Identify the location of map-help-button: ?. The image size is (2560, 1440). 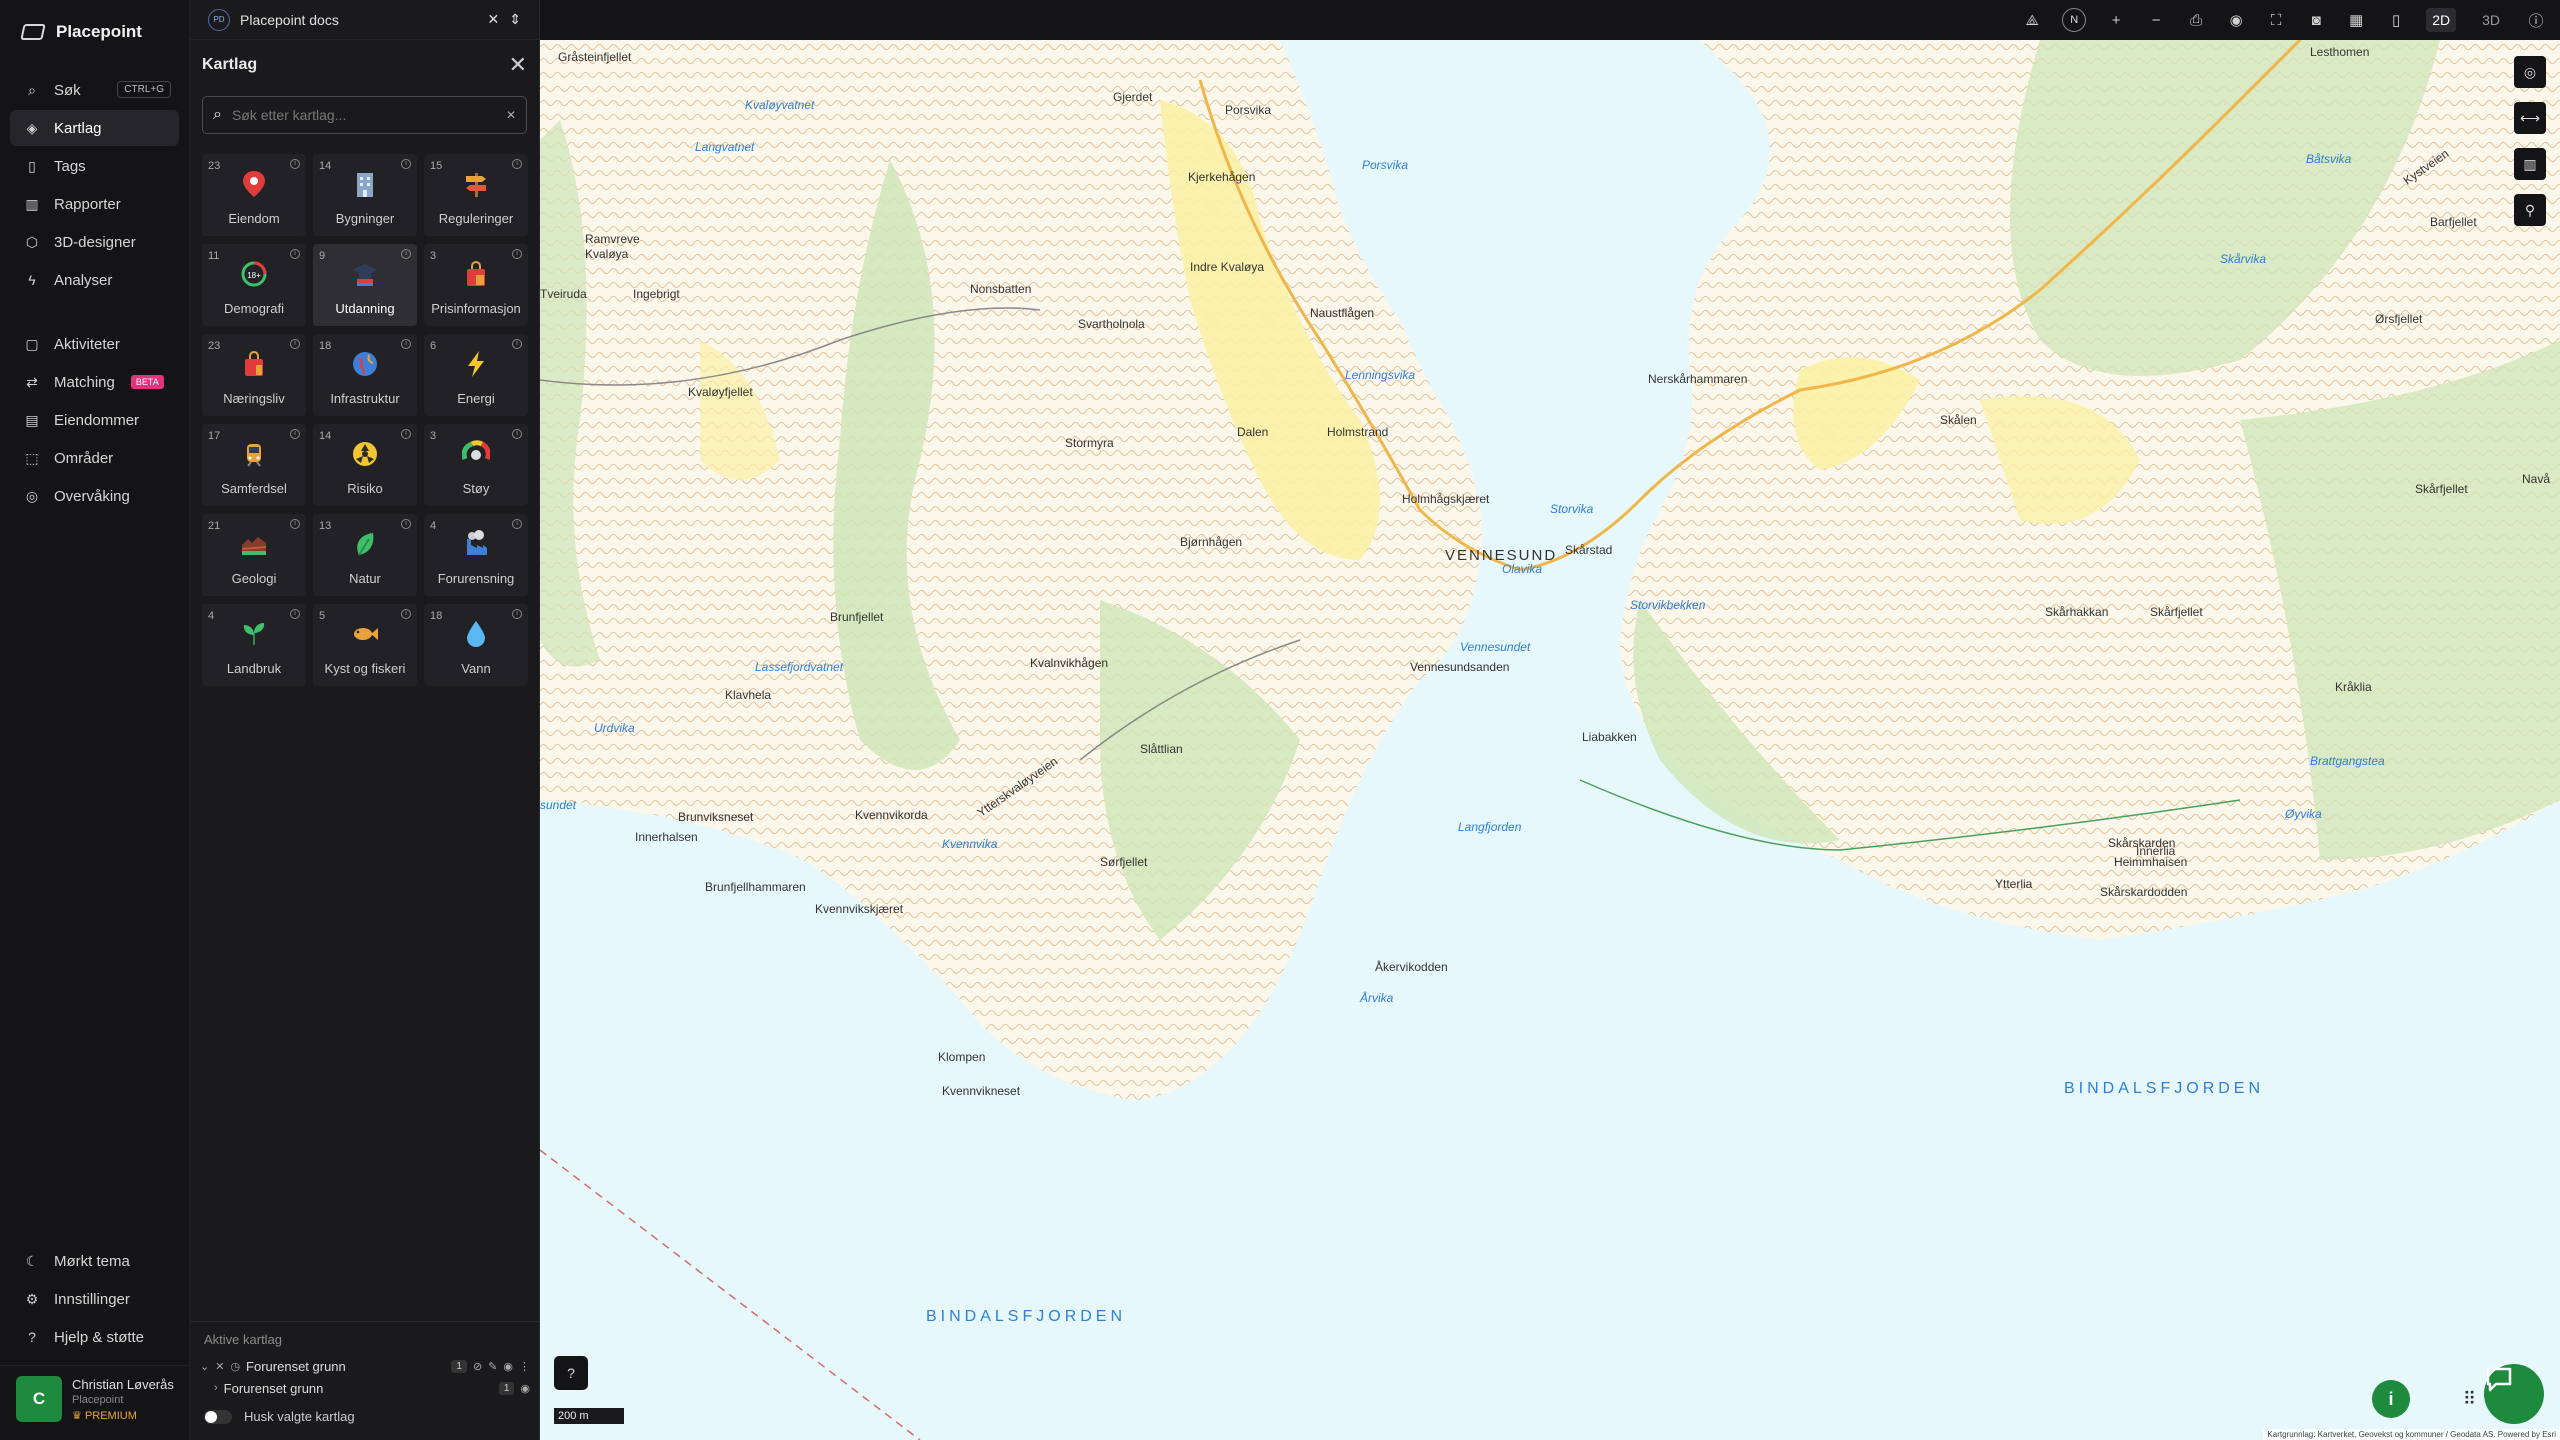
(571, 1373).